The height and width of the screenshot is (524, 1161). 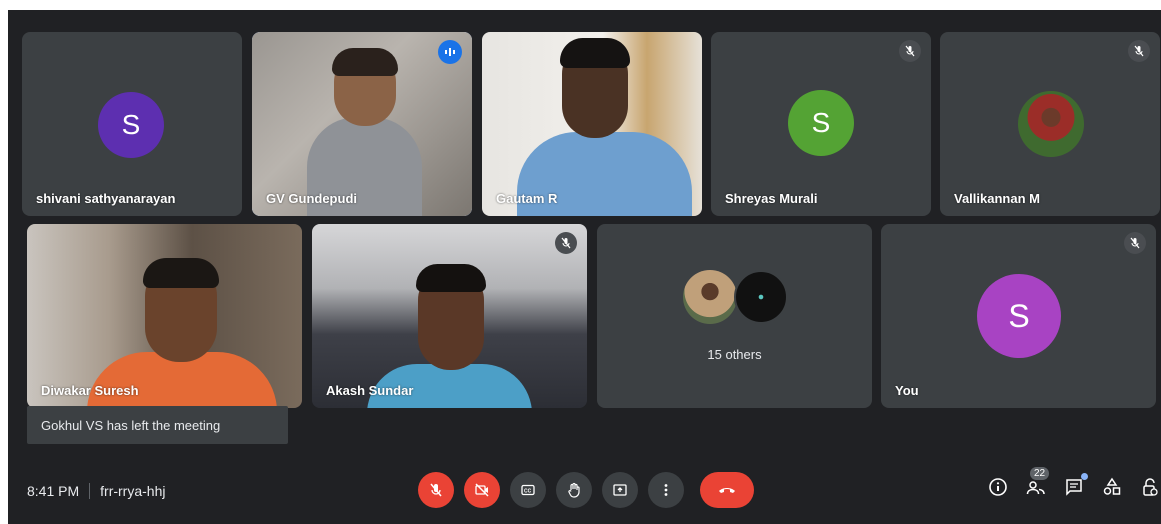 What do you see at coordinates (1040, 473) in the screenshot?
I see `people-count-badge: 22` at bounding box center [1040, 473].